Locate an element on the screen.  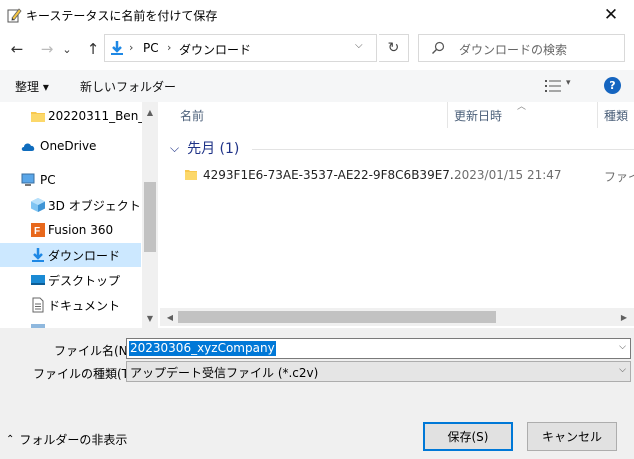
filetype-select: アップデート受信ファイル (*.c2v) ⌵ is located at coordinates (378, 371).